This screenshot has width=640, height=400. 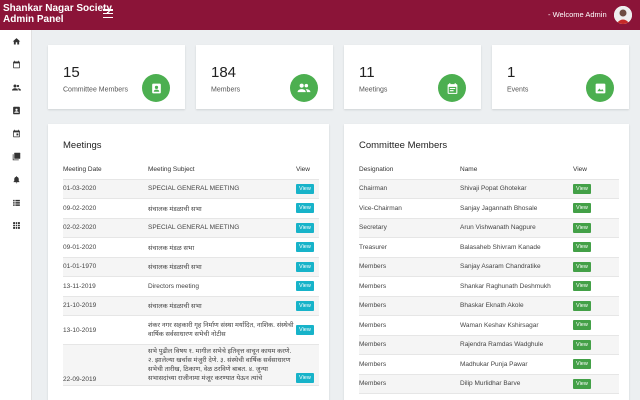 What do you see at coordinates (600, 88) in the screenshot?
I see `photo-icon` at bounding box center [600, 88].